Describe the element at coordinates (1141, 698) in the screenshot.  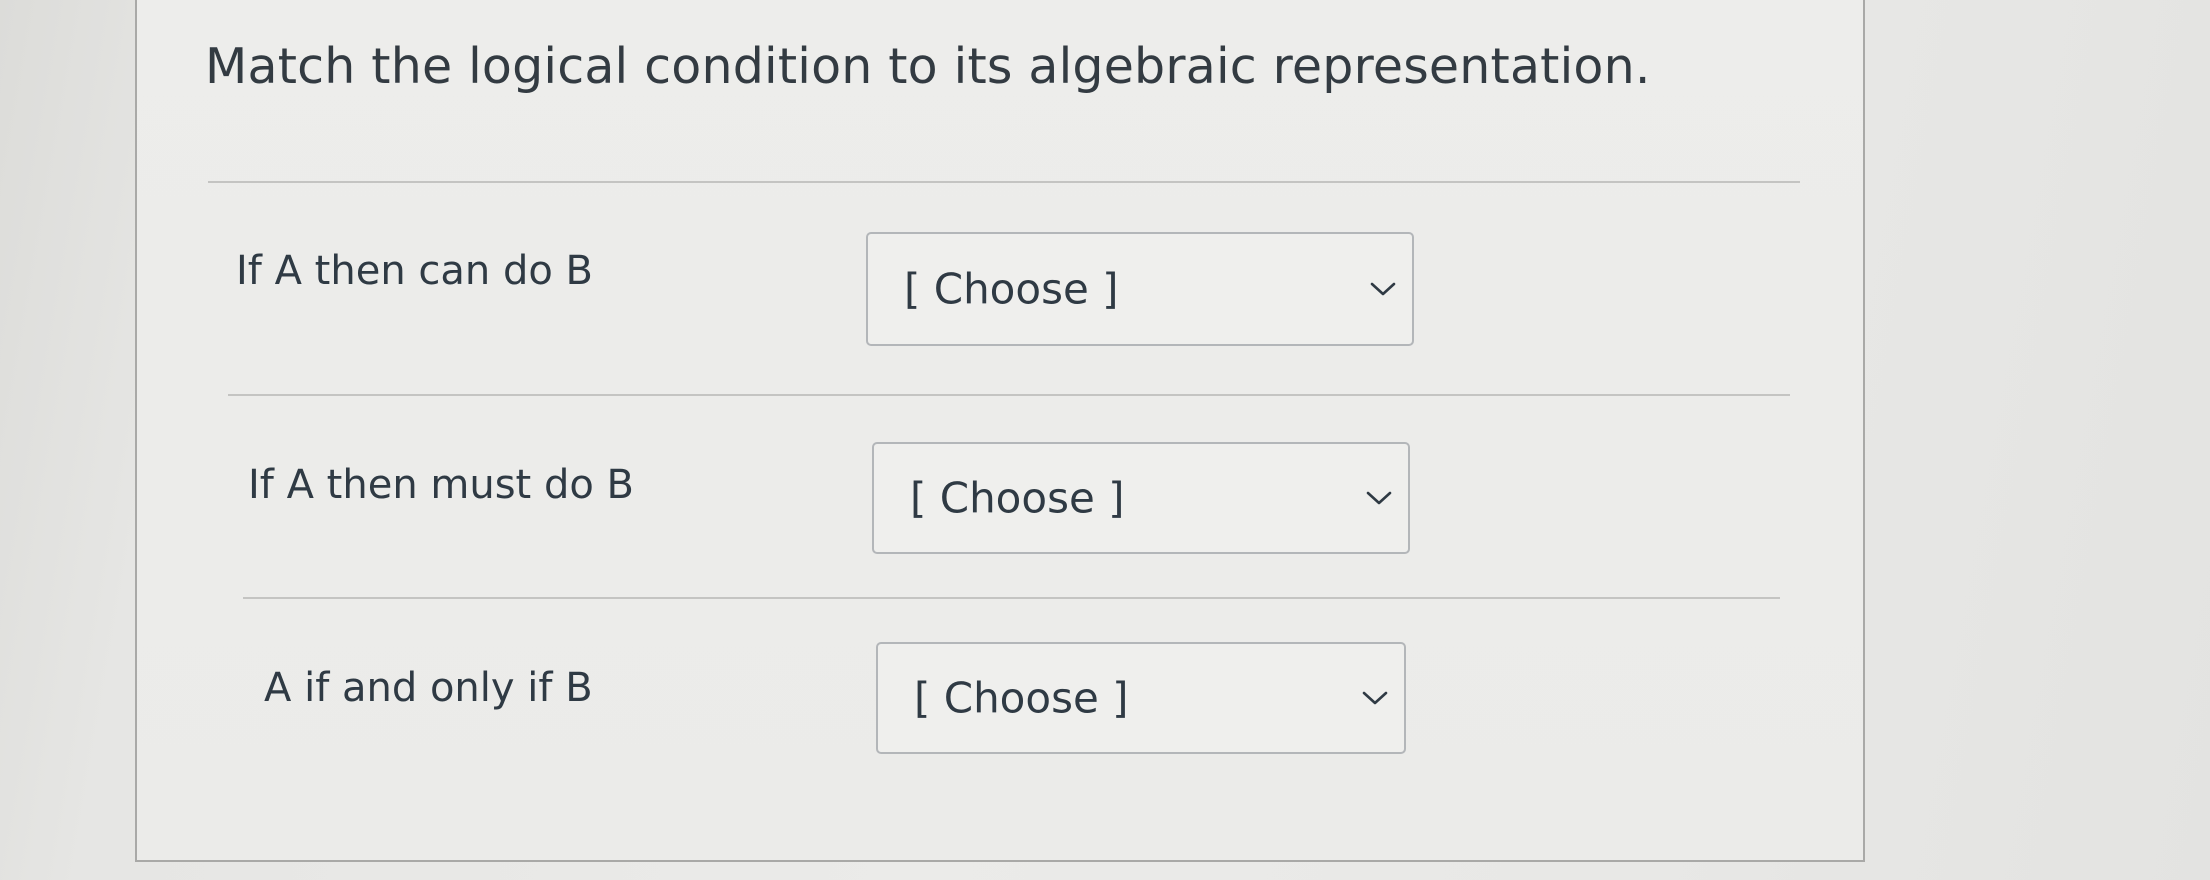
I see `answer-select-3: [ Choose ]` at that location.